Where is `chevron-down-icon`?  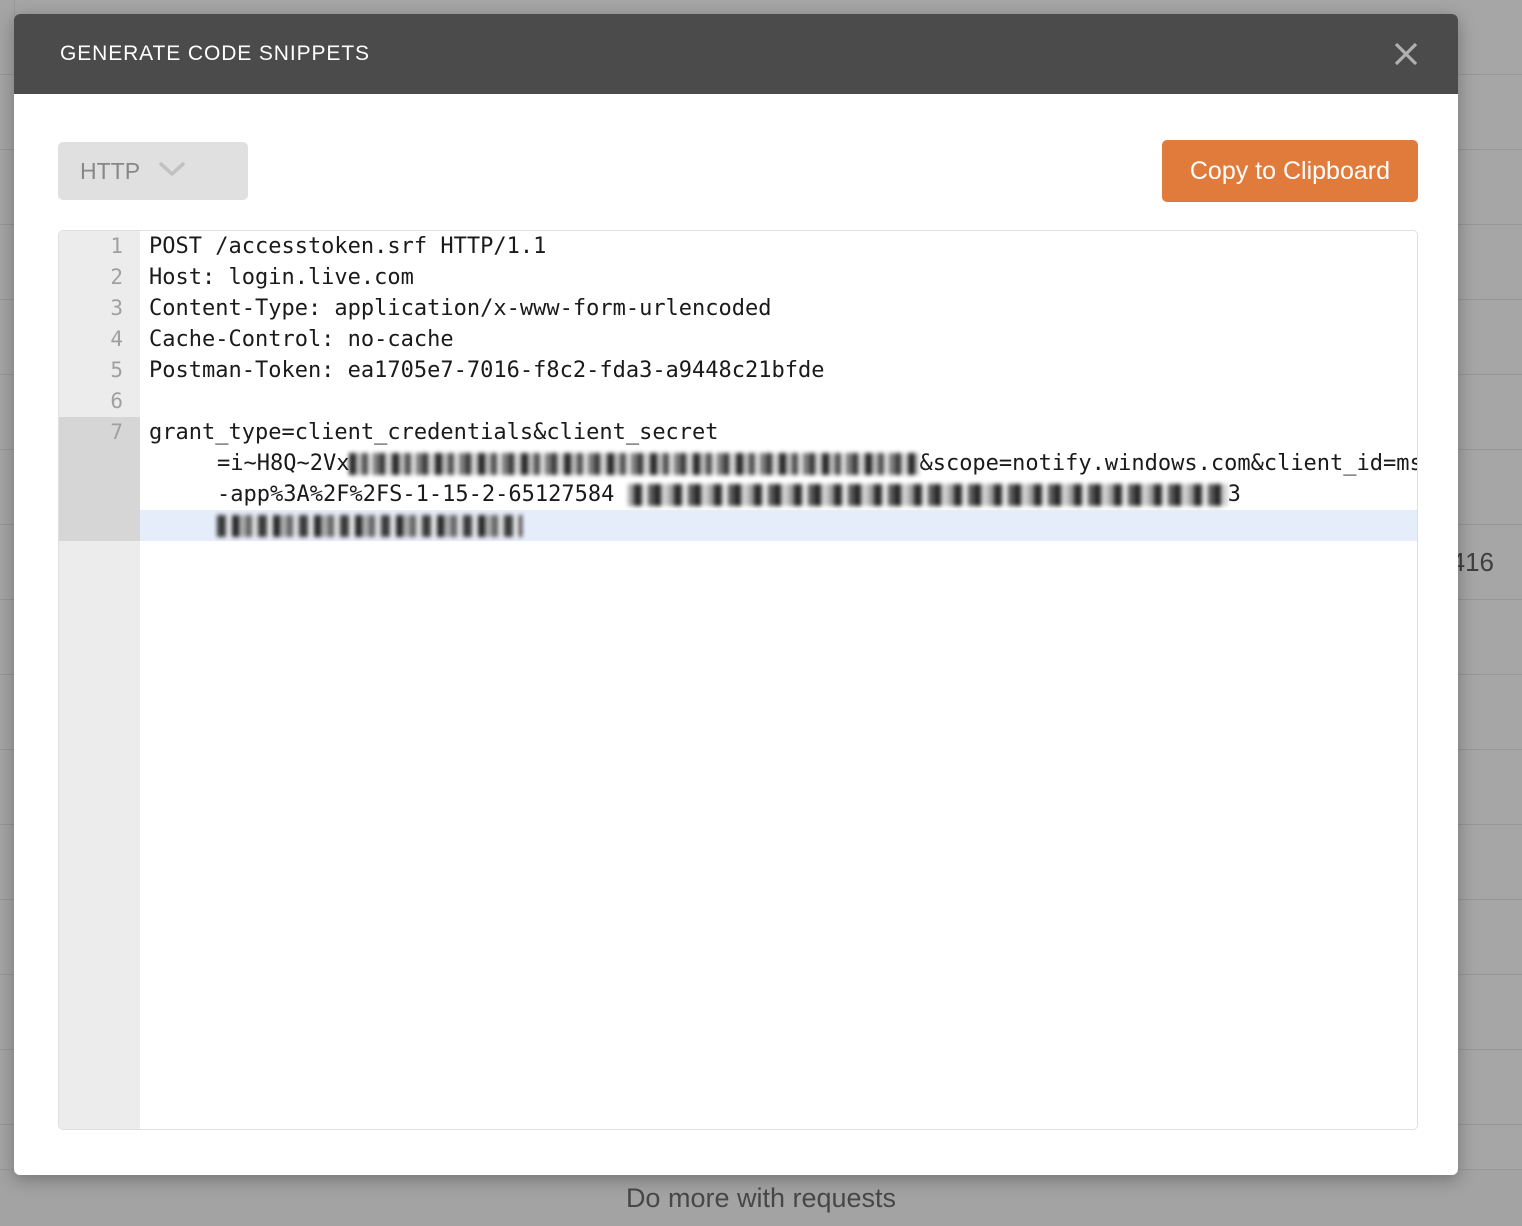 chevron-down-icon is located at coordinates (172, 171).